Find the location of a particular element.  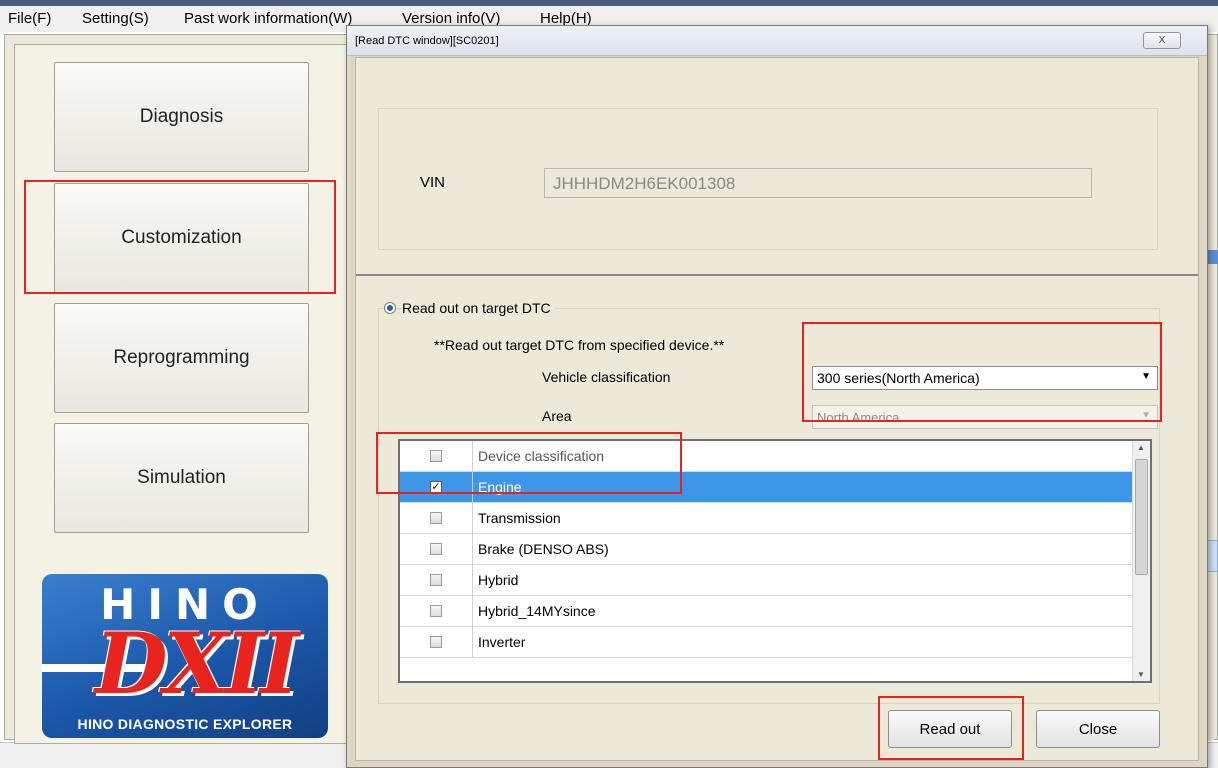

scrollbar-thumb is located at coordinates (1141, 517).